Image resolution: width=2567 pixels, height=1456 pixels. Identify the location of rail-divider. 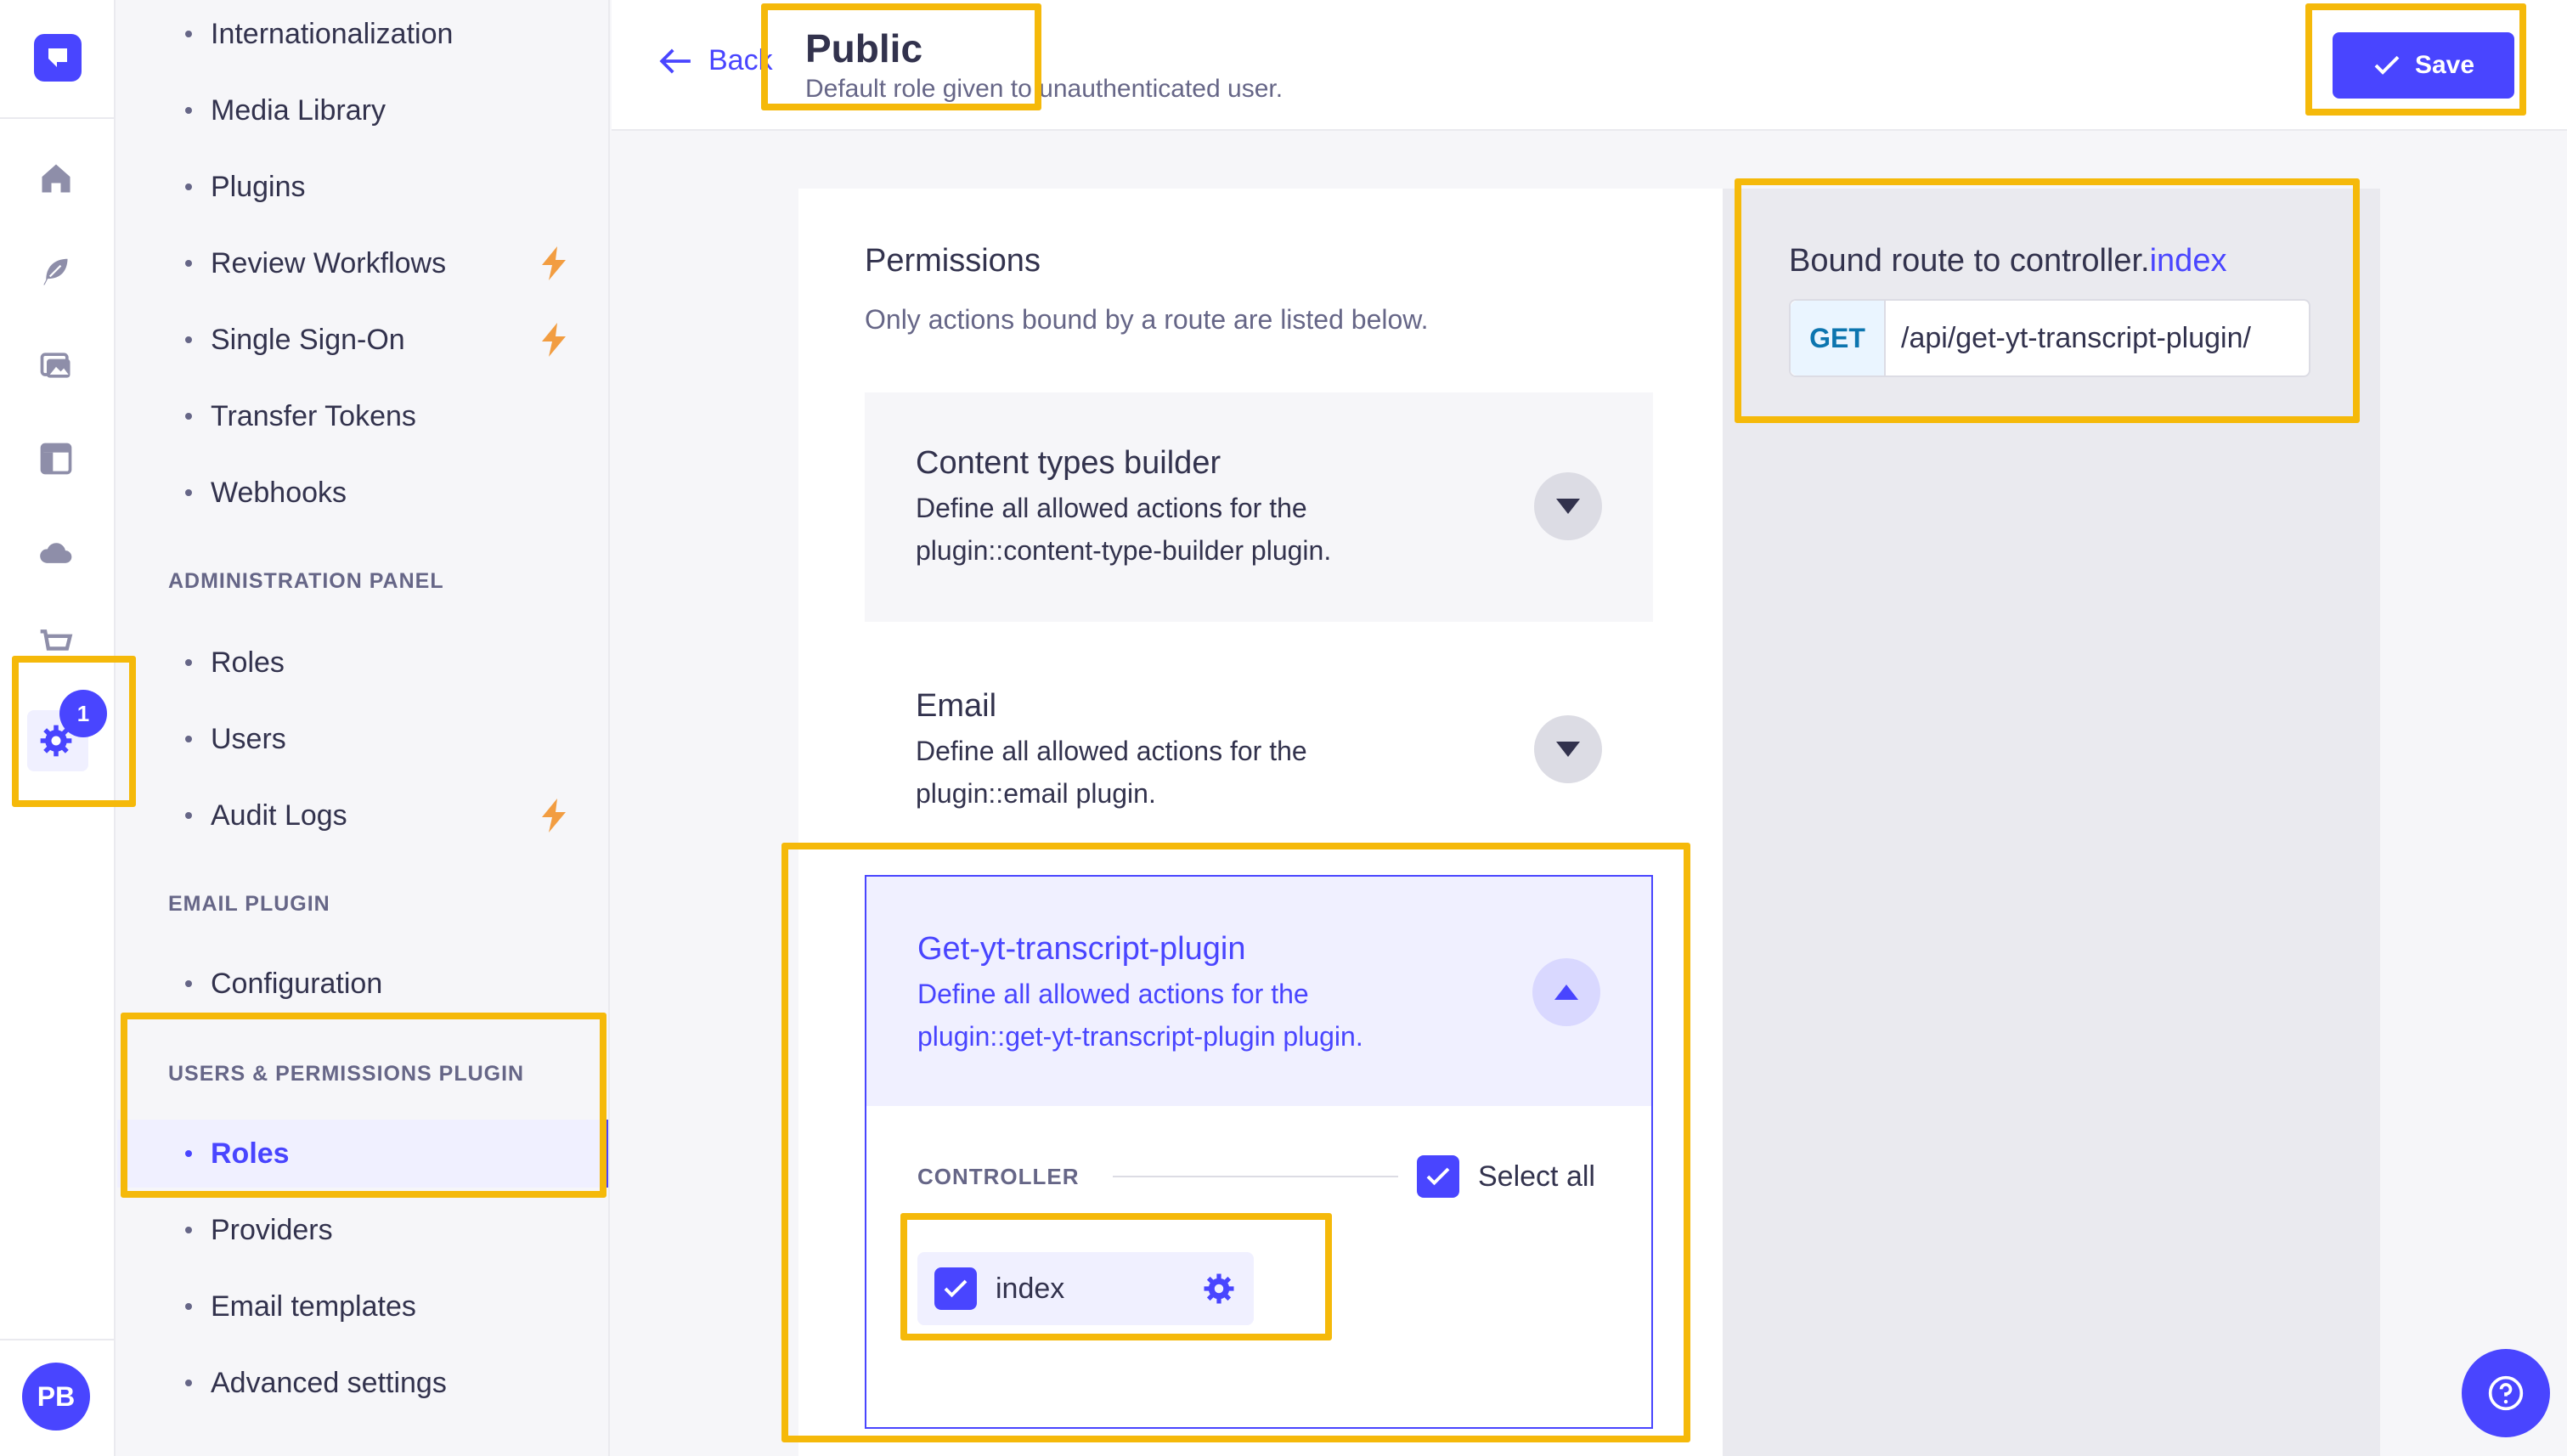
(58, 118).